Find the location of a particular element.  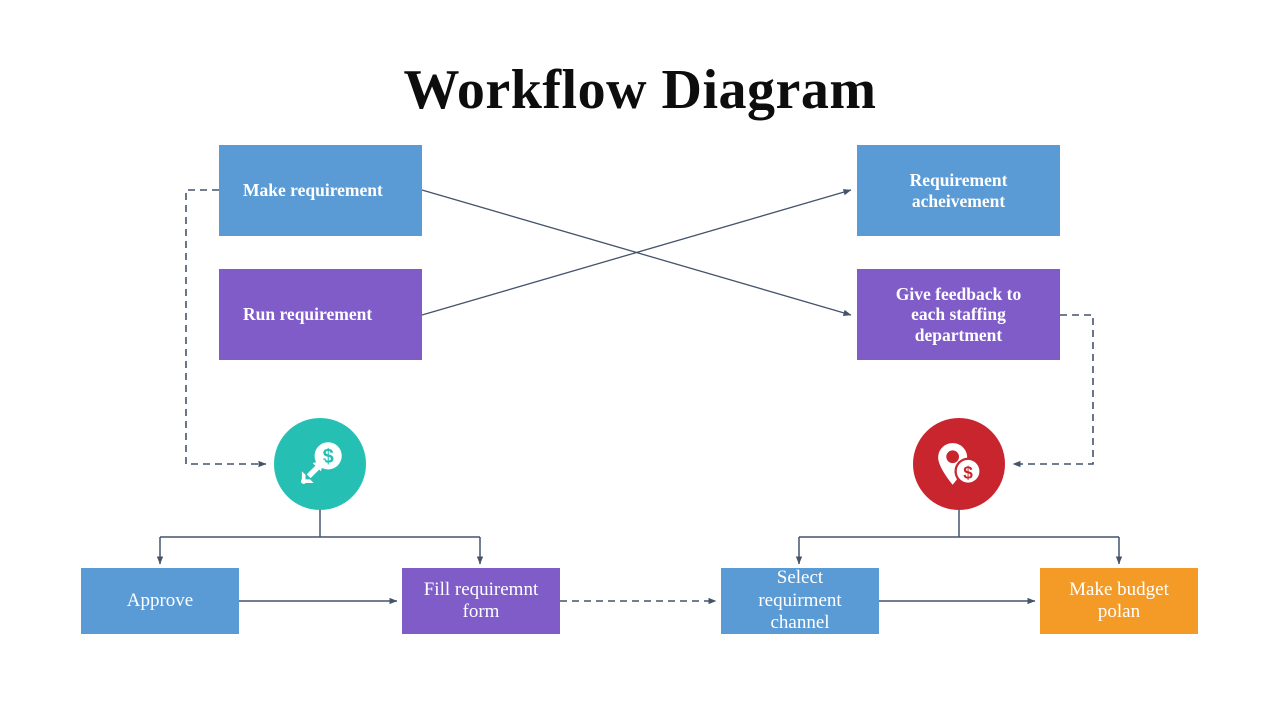

node-make-requirement: Make requirement is located at coordinates (320, 190).